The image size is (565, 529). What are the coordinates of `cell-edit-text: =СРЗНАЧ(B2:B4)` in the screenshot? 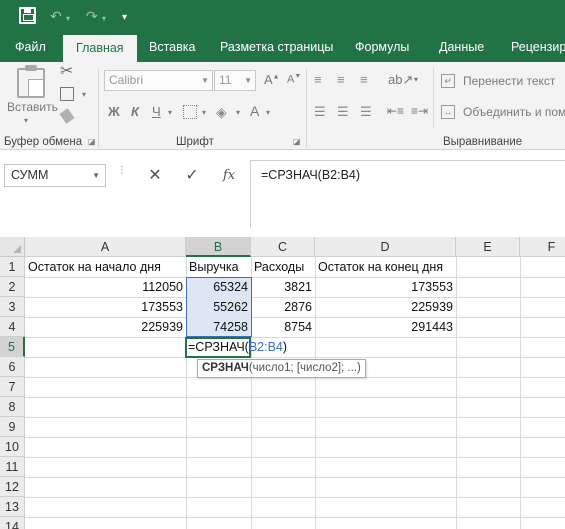 It's located at (237, 347).